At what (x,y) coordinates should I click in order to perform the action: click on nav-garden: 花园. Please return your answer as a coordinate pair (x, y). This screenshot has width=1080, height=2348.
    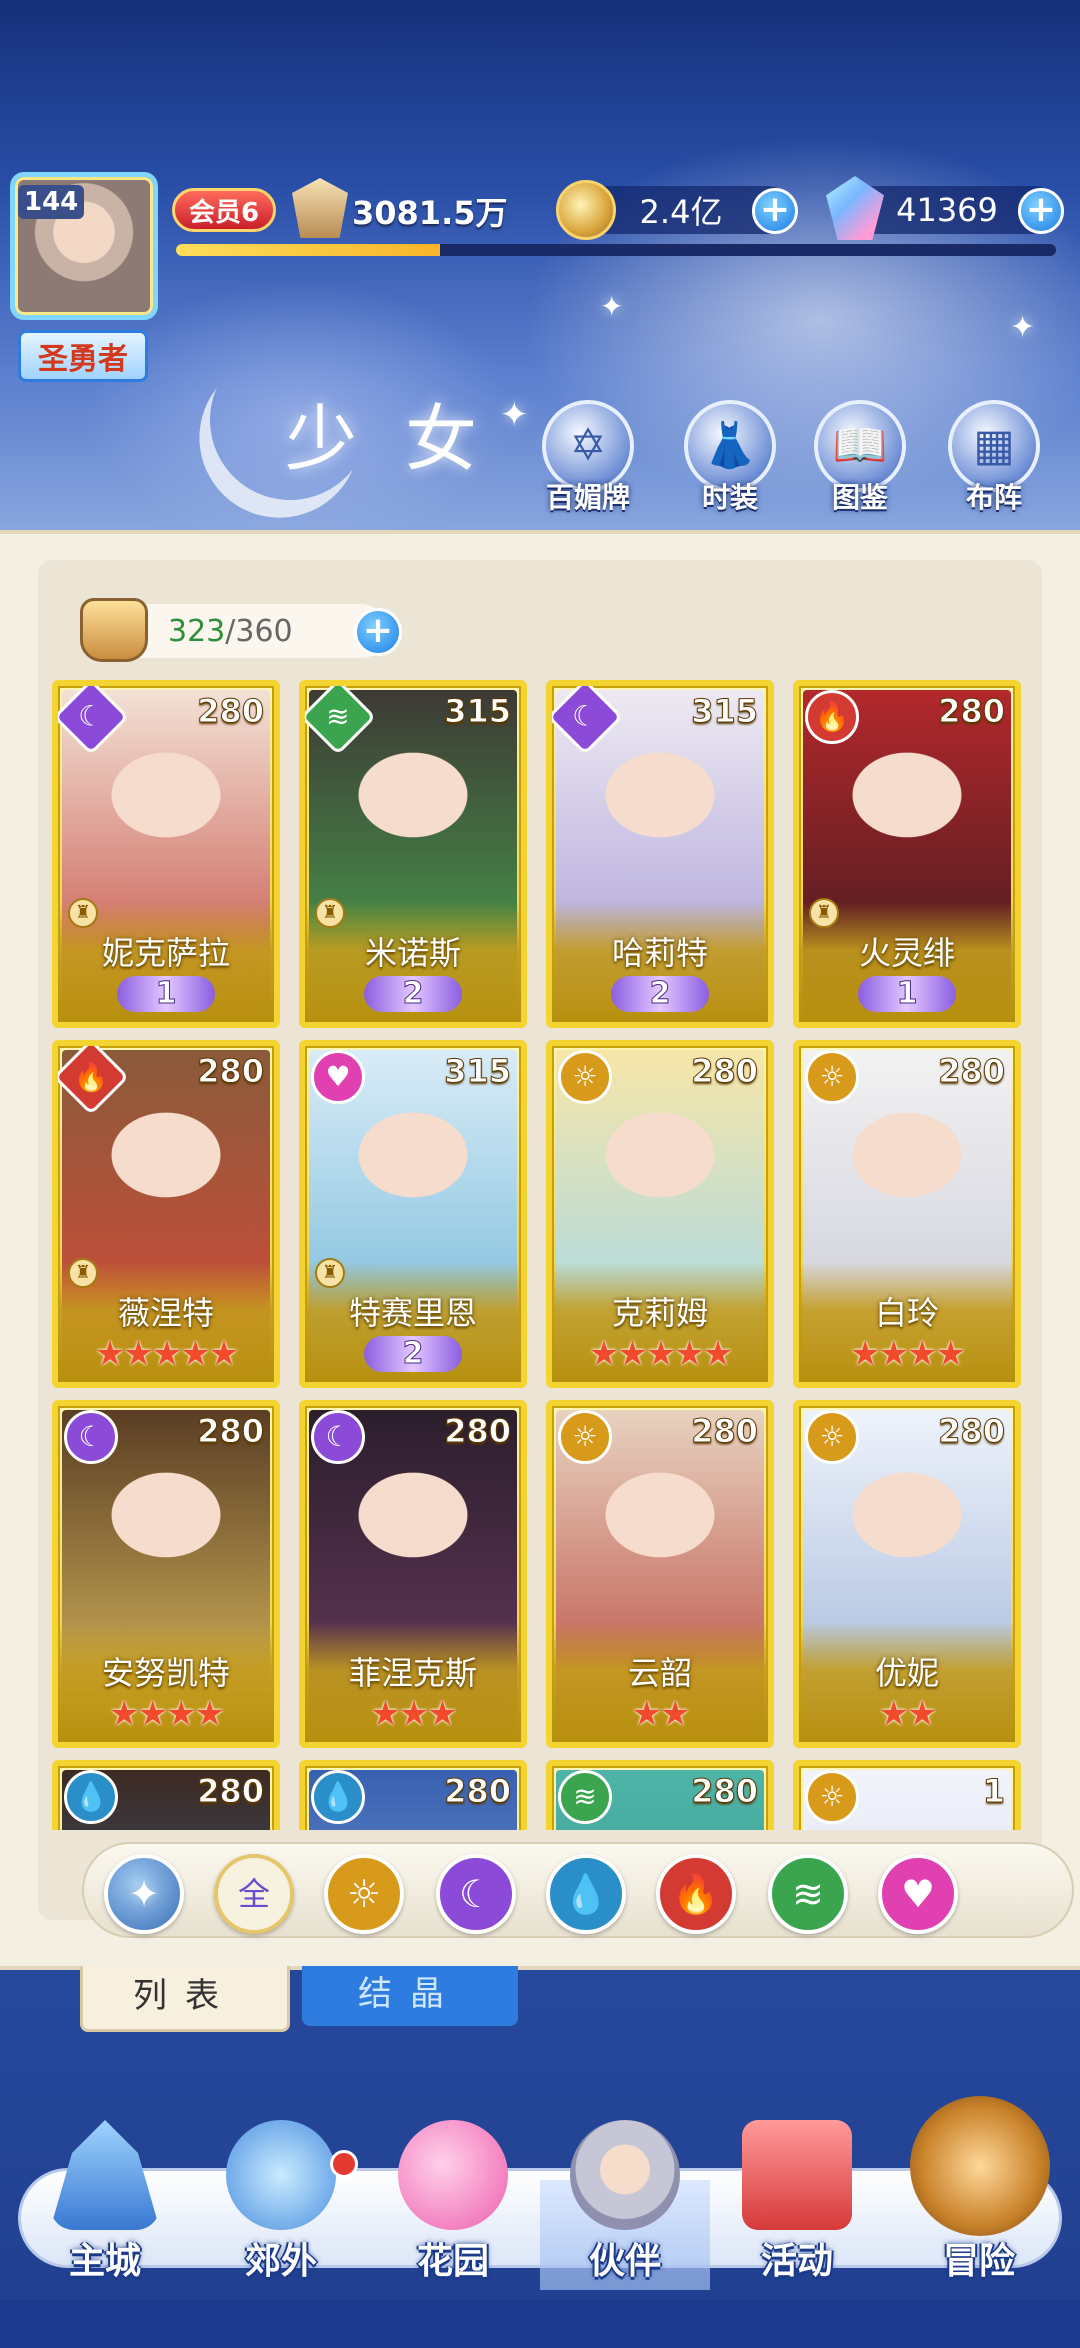
    Looking at the image, I should click on (453, 2205).